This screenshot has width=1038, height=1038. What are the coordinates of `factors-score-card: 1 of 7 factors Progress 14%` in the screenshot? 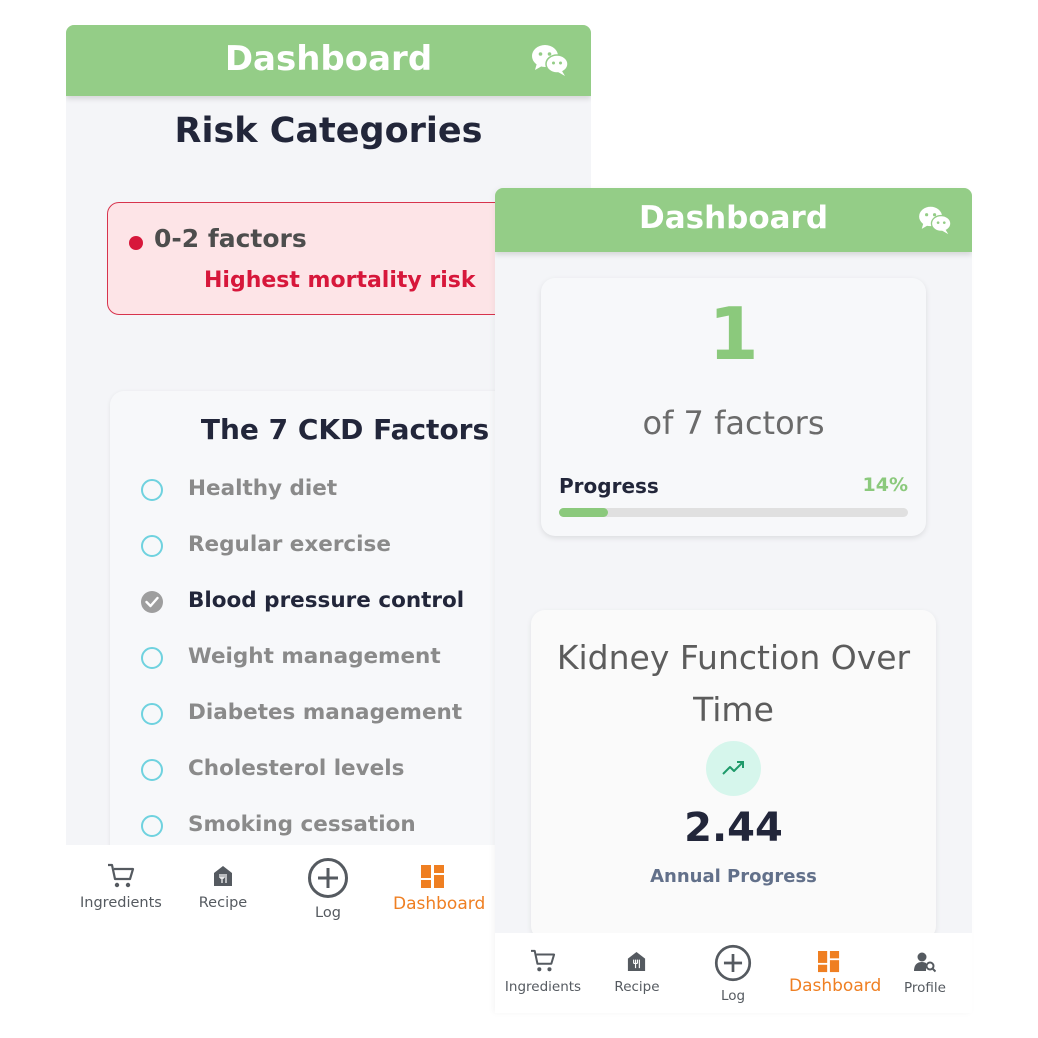 It's located at (733, 407).